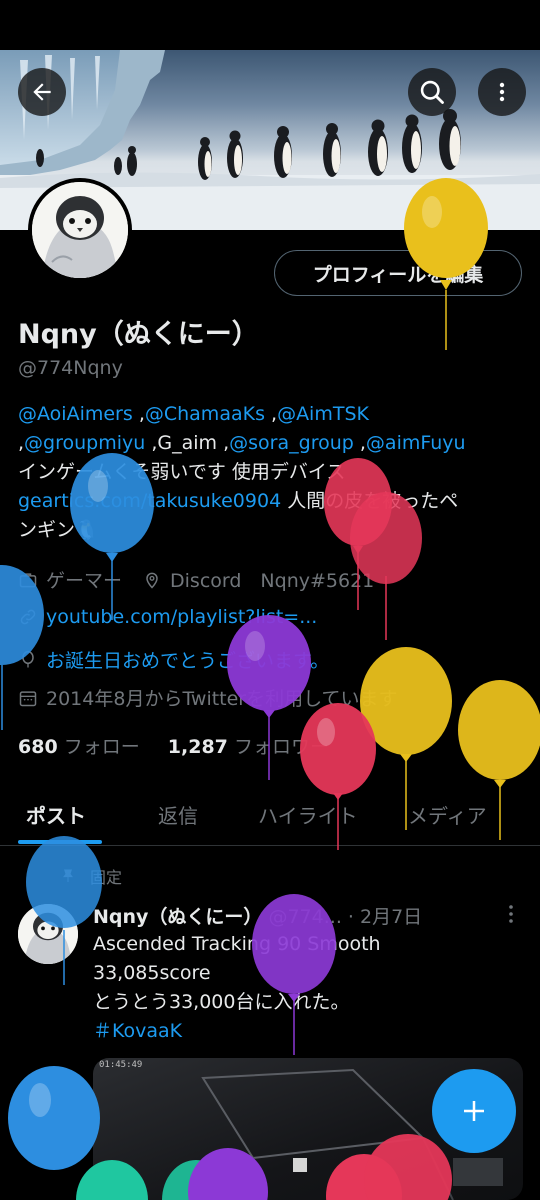 The height and width of the screenshot is (1200, 540). What do you see at coordinates (56, 814) in the screenshot?
I see `tab-posts: ポスト` at bounding box center [56, 814].